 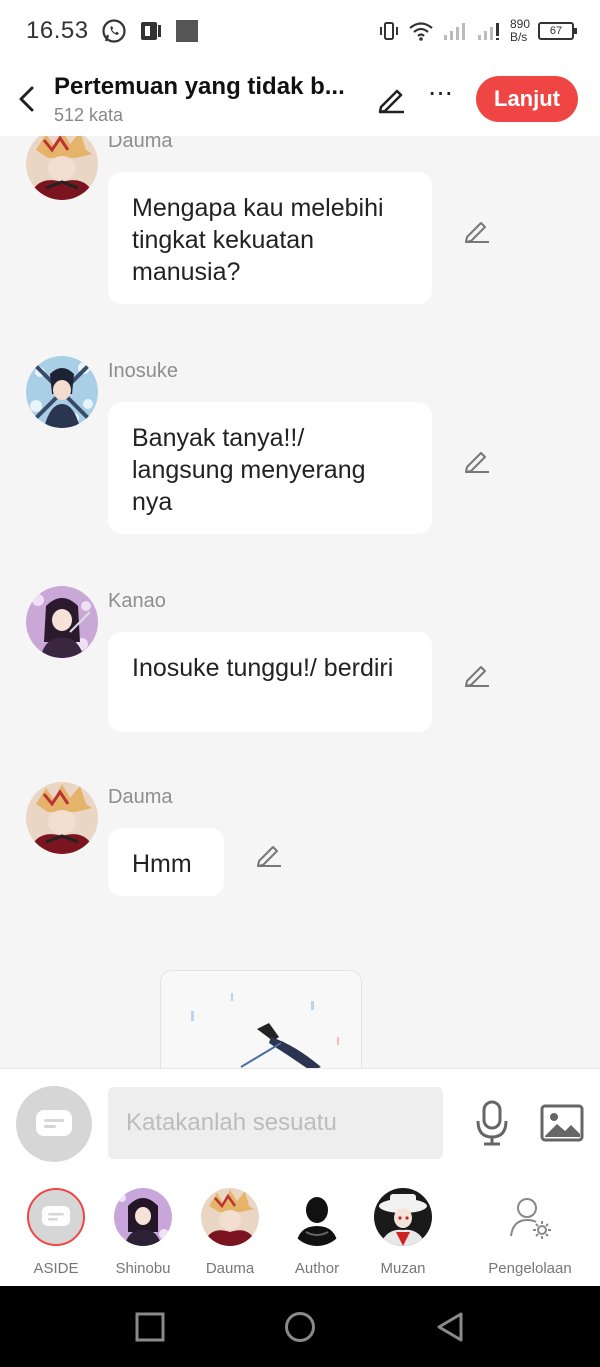 What do you see at coordinates (562, 1123) in the screenshot?
I see `image-icon` at bounding box center [562, 1123].